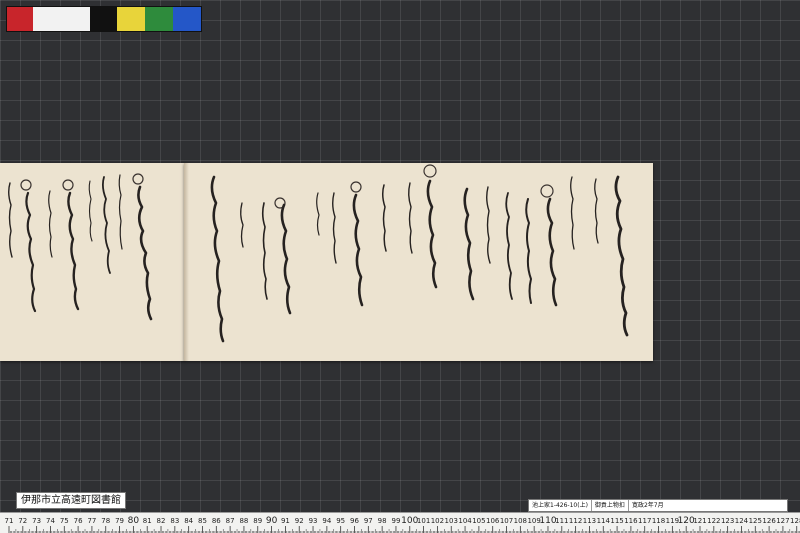 This screenshot has width=800, height=533. What do you see at coordinates (50, 521) in the screenshot?
I see `ruler-number: 74` at bounding box center [50, 521].